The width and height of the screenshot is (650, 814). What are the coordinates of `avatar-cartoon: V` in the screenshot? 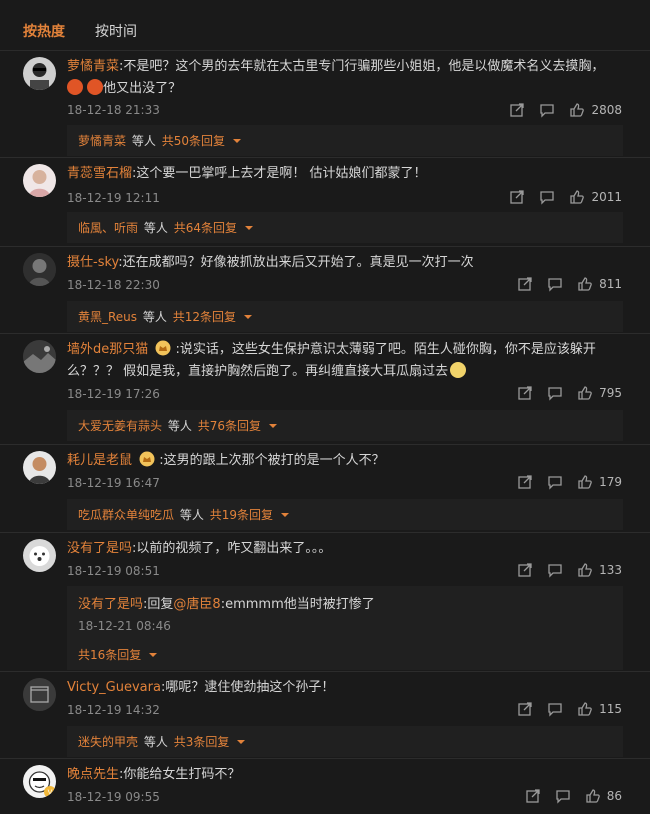 It's located at (39, 781).